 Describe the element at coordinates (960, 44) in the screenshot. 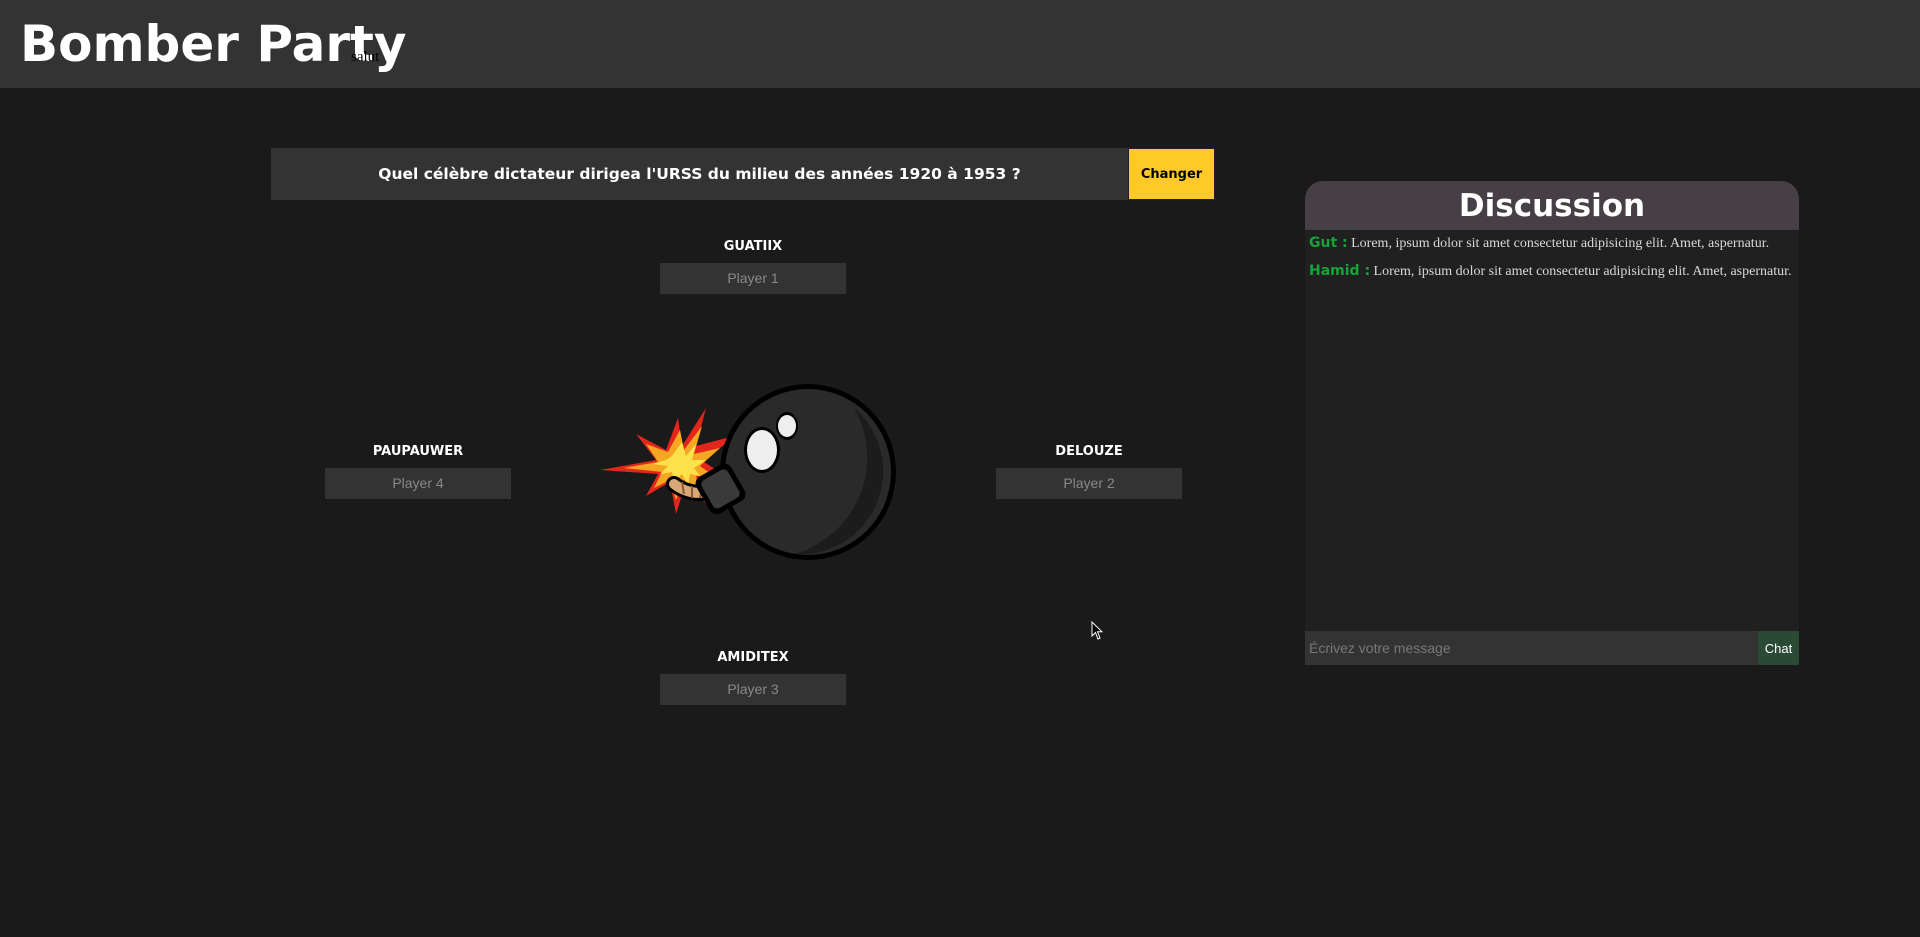

I see `app-header: Bomber Party salut` at that location.